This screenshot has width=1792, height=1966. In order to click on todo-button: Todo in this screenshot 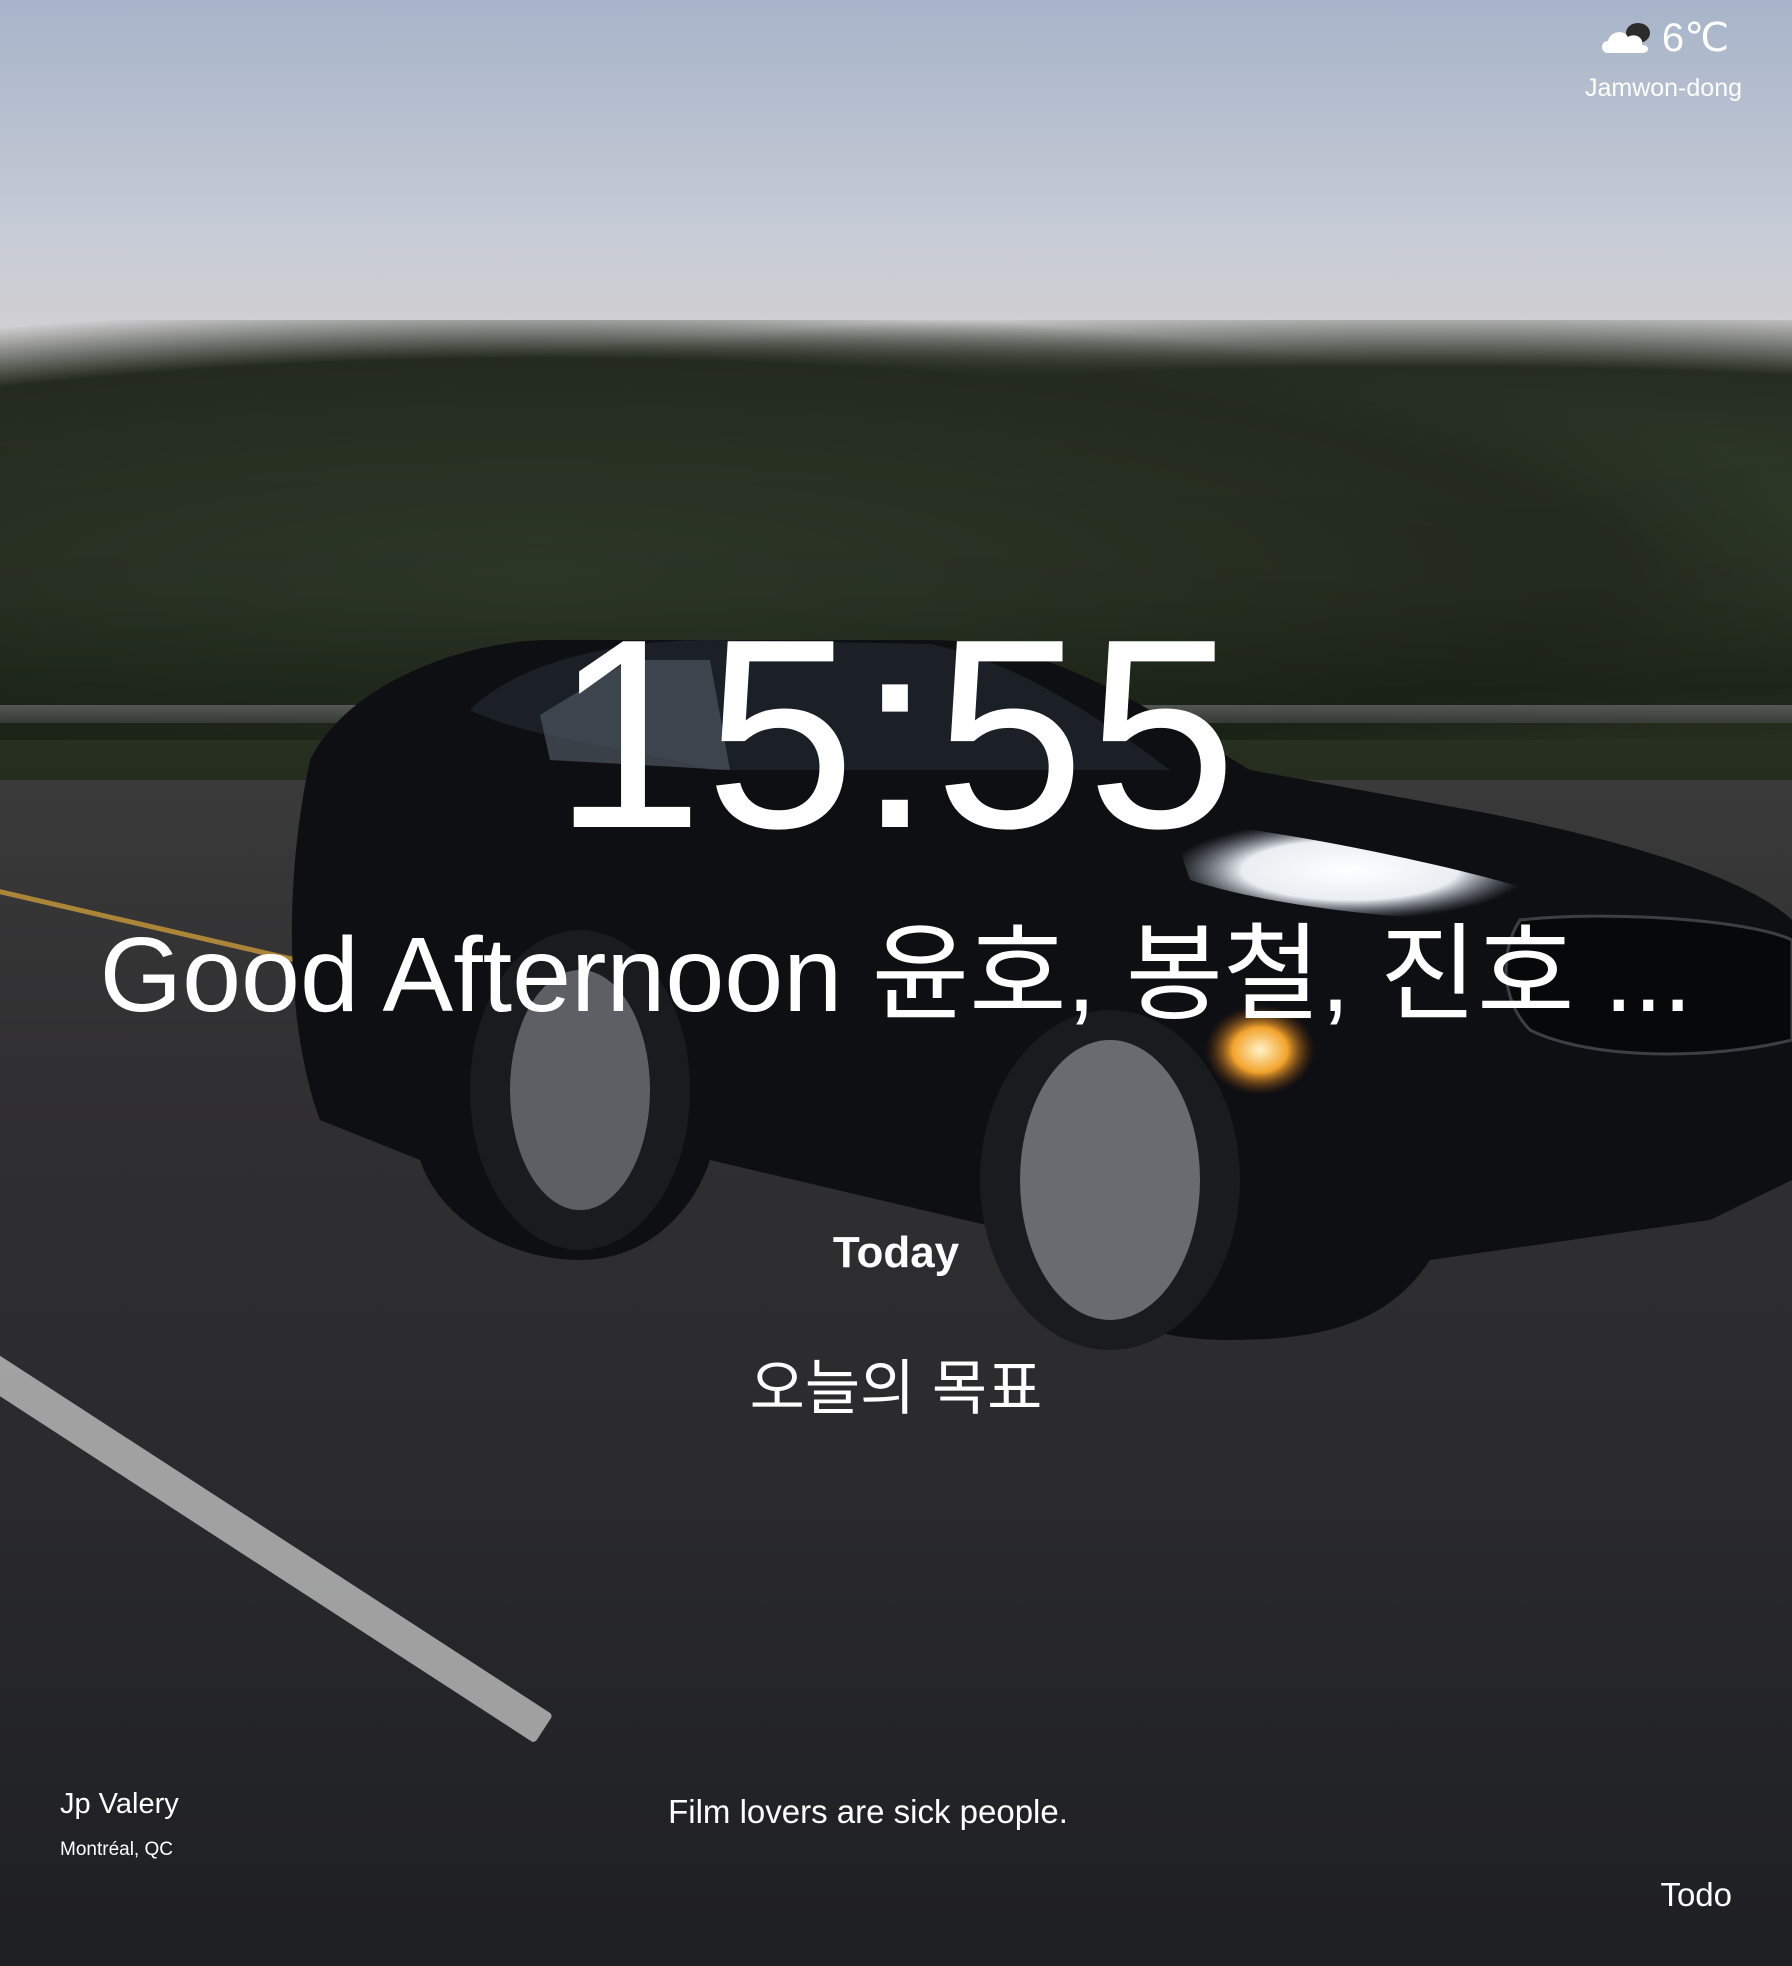, I will do `click(1696, 1895)`.